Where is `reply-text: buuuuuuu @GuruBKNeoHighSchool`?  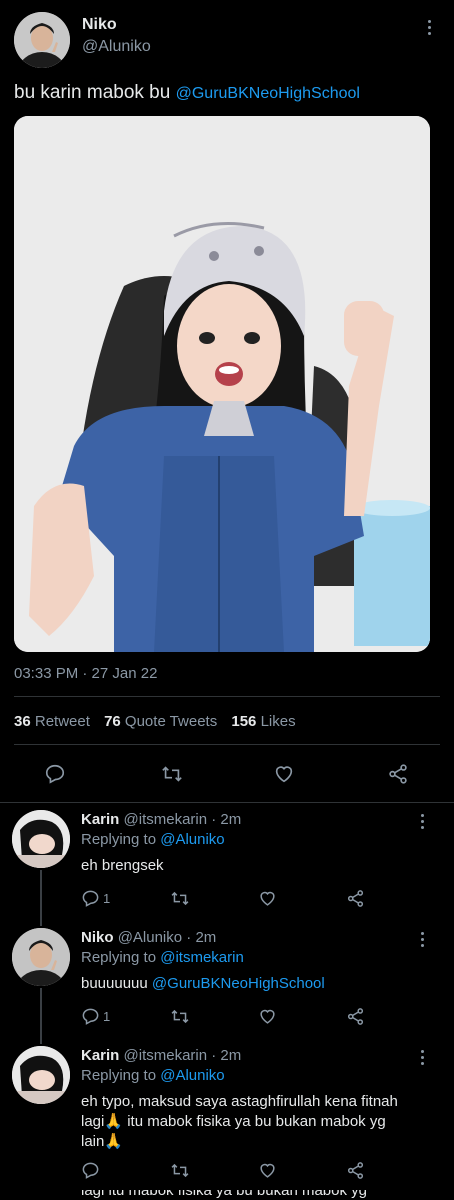
reply-text: buuuuuuu @GuruBKNeoHighSchool is located at coordinates (203, 984).